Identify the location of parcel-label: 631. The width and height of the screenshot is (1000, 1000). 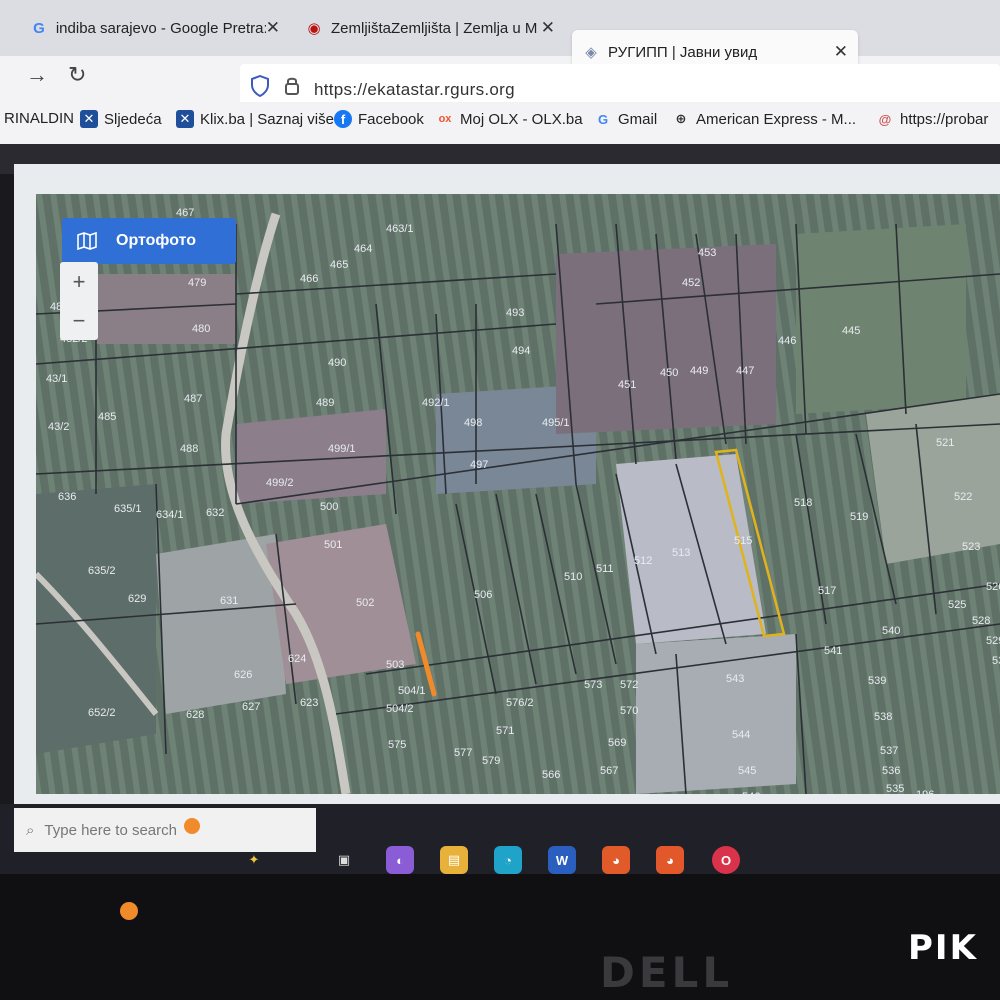
(229, 601).